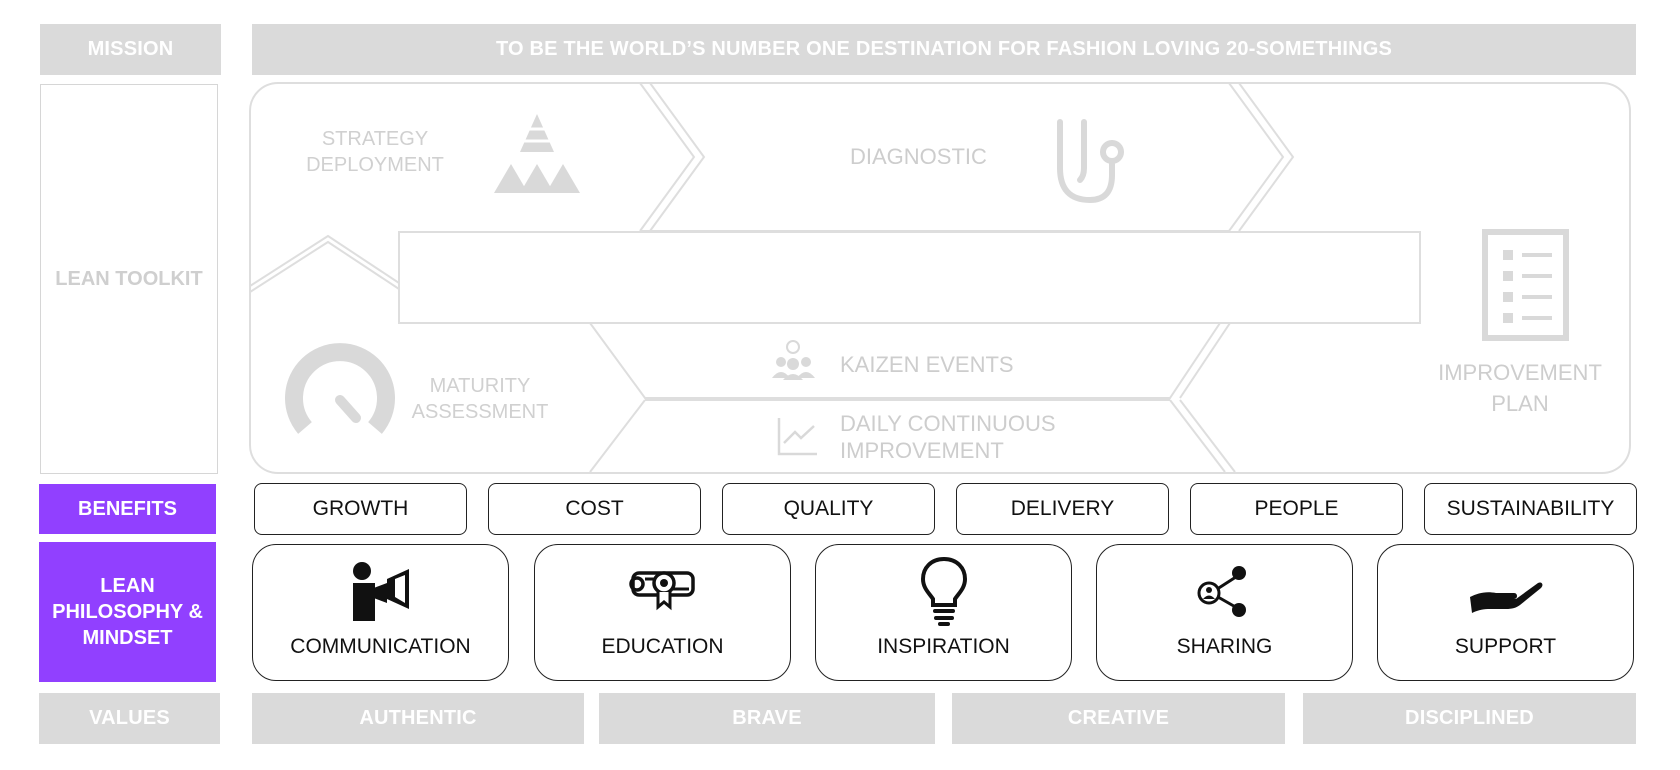 The width and height of the screenshot is (1680, 770). I want to click on diploma-icon, so click(662, 591).